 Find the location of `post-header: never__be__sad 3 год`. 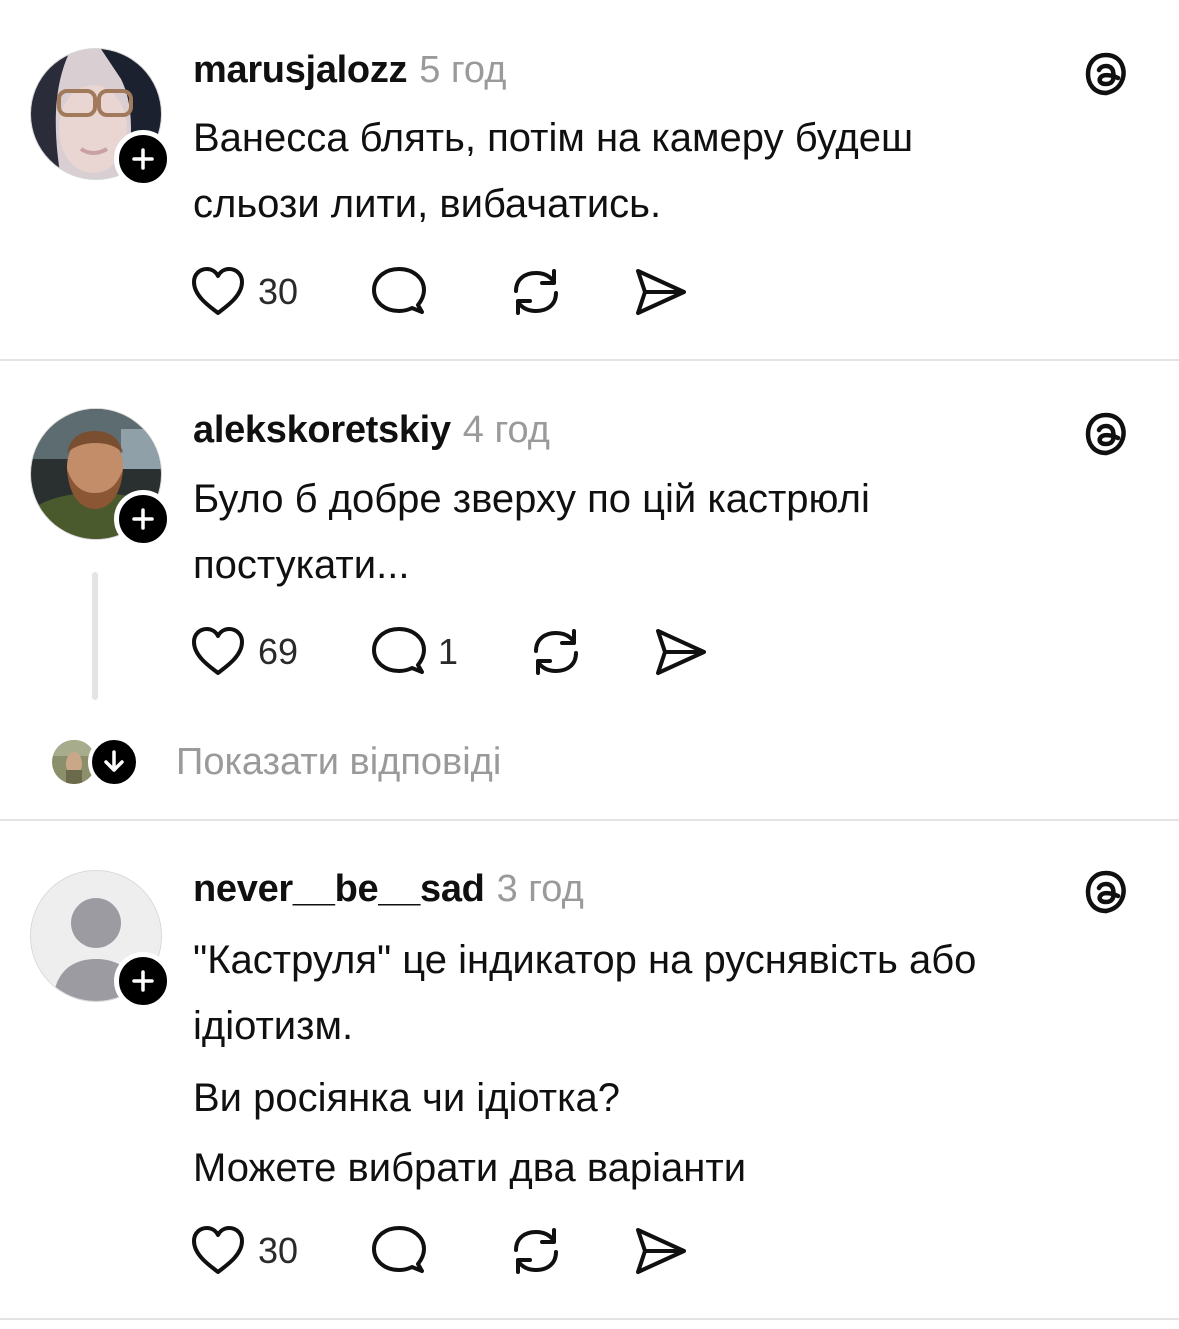

post-header: never__be__sad 3 год is located at coordinates (388, 889).